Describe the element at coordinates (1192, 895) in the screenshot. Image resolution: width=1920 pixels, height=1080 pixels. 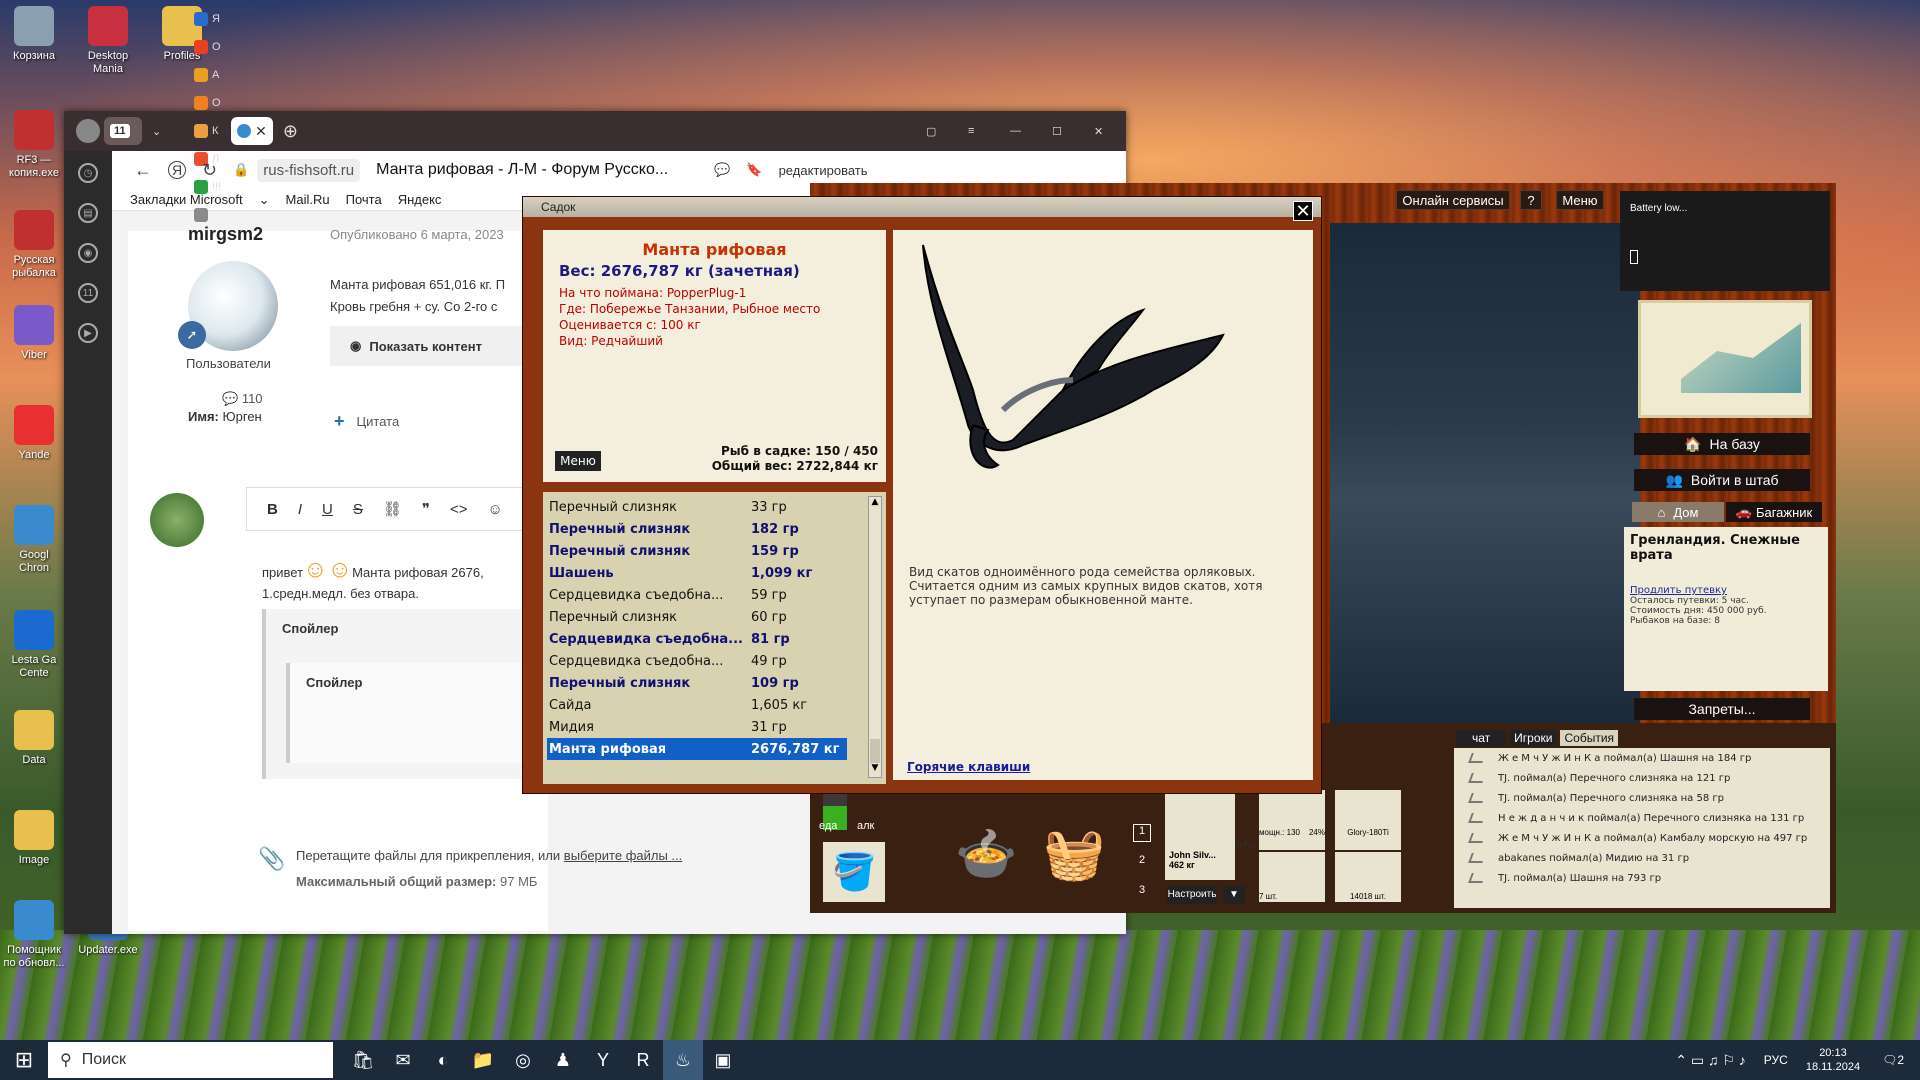
I see `setup-button: Настроить` at that location.